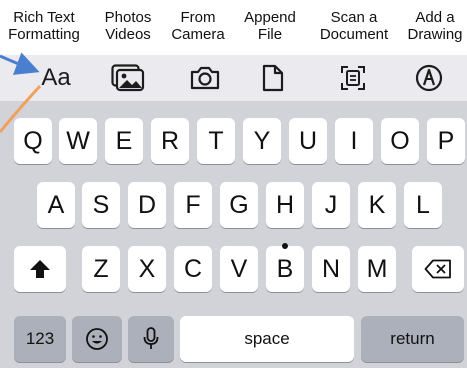  What do you see at coordinates (377, 205) in the screenshot?
I see `key-k: K` at bounding box center [377, 205].